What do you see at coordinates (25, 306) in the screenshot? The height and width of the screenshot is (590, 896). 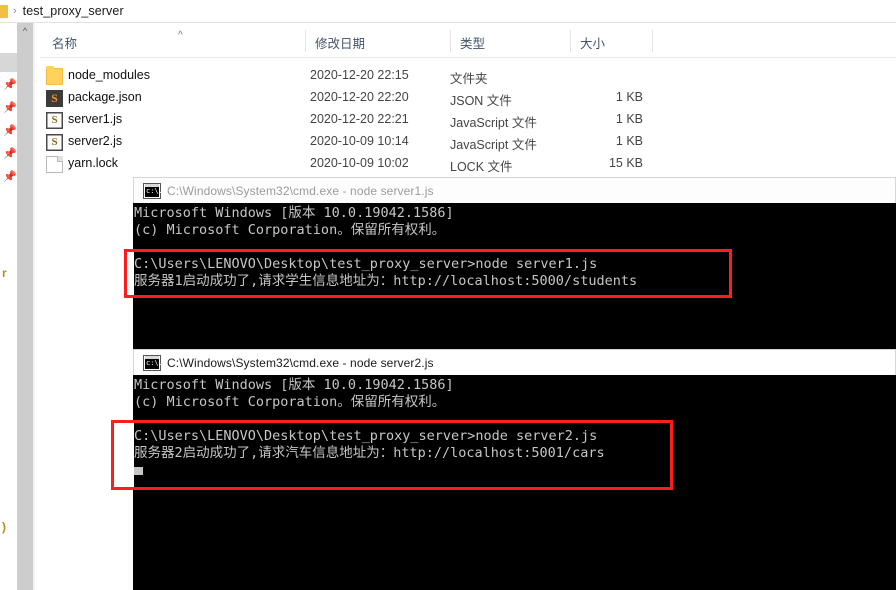 I see `vertical-scrollbar` at bounding box center [25, 306].